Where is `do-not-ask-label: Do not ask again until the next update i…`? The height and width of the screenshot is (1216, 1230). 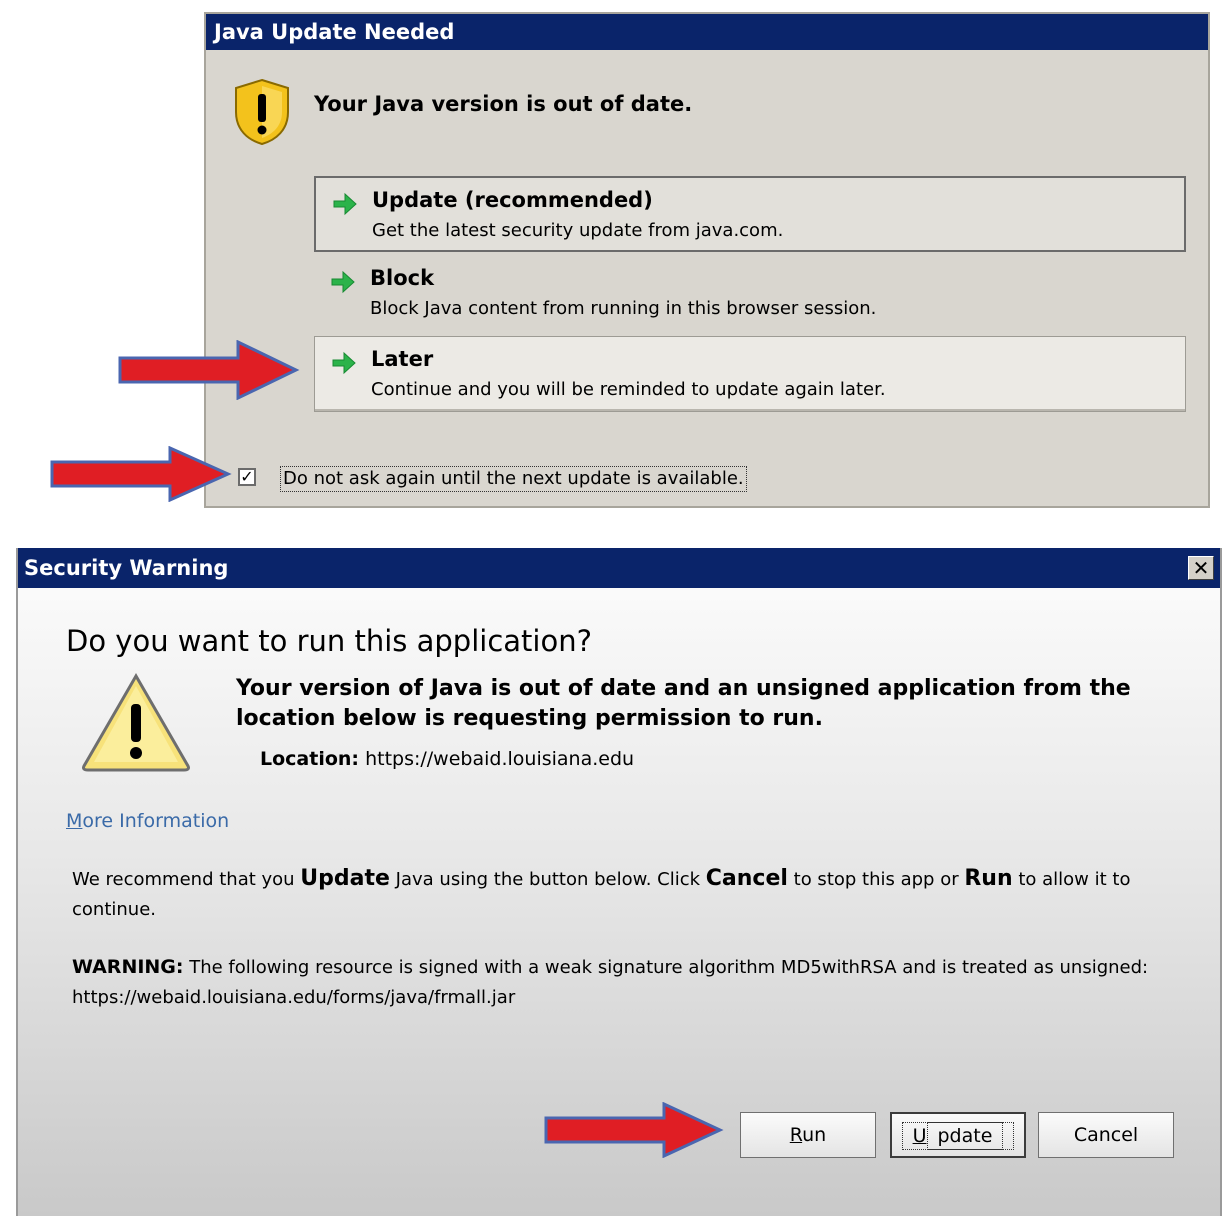
do-not-ask-label: Do not ask again until the next update i… is located at coordinates (513, 479).